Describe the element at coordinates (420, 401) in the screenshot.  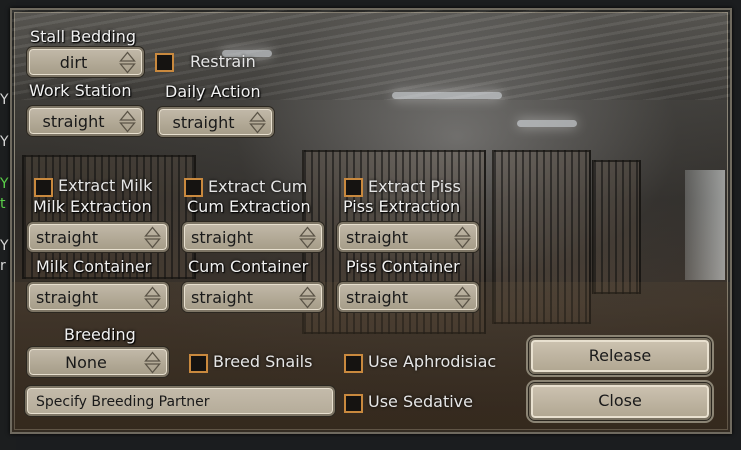
I see `use-sedative-label: Use Sedative` at that location.